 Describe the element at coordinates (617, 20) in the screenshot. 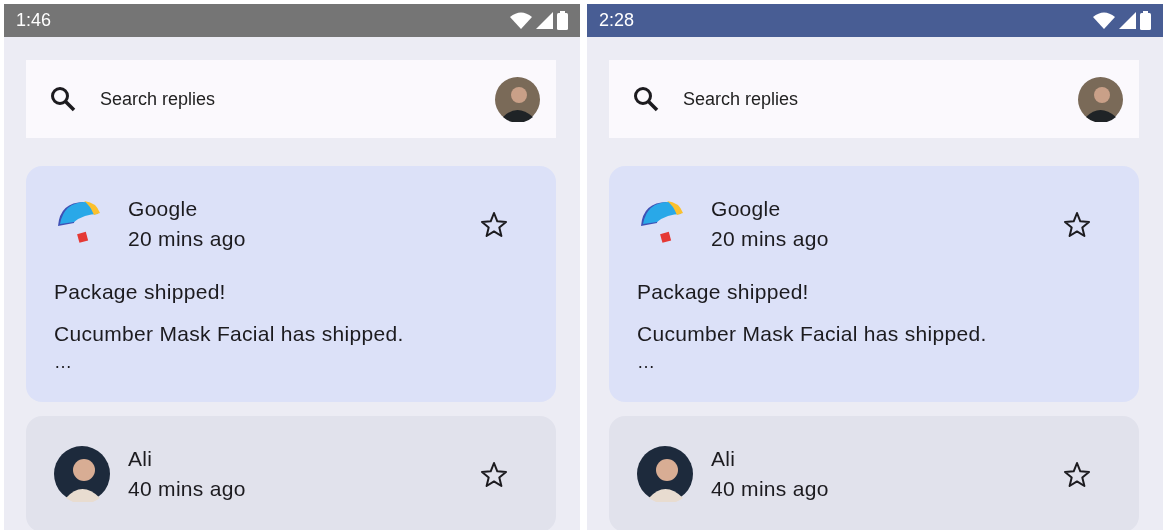

I see `status-time: 2:28` at that location.